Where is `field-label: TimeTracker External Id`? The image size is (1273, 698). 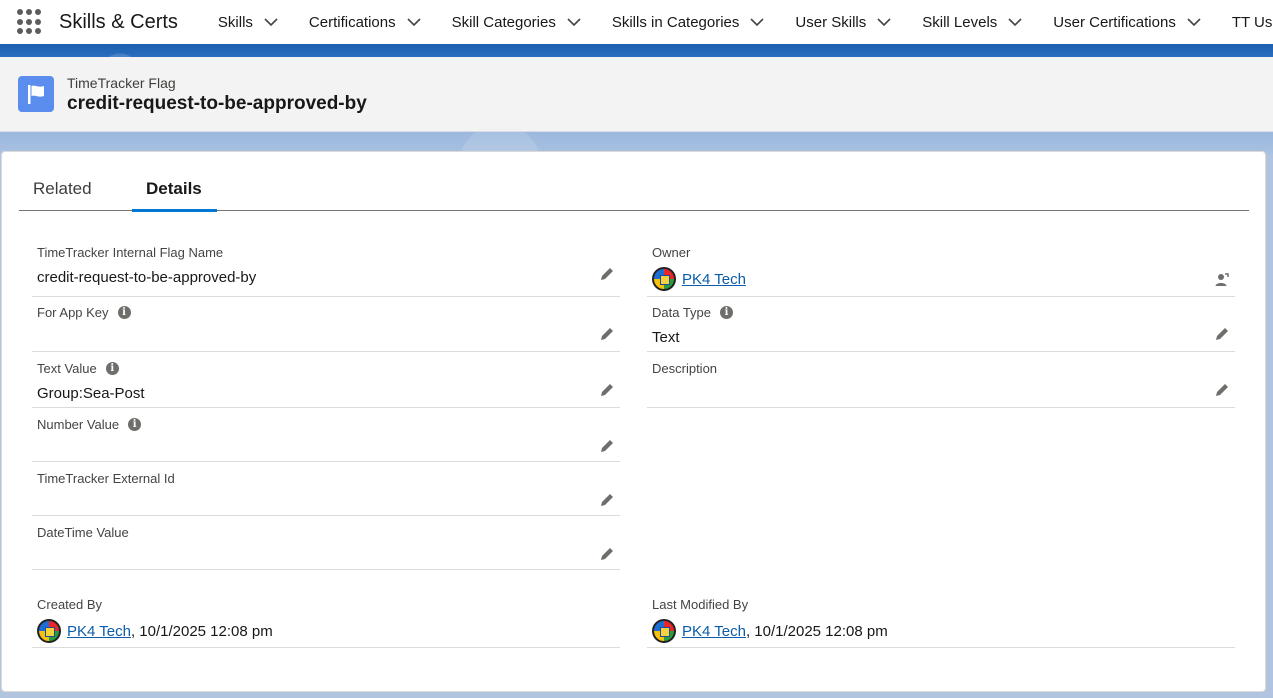
field-label: TimeTracker External Id is located at coordinates (106, 478).